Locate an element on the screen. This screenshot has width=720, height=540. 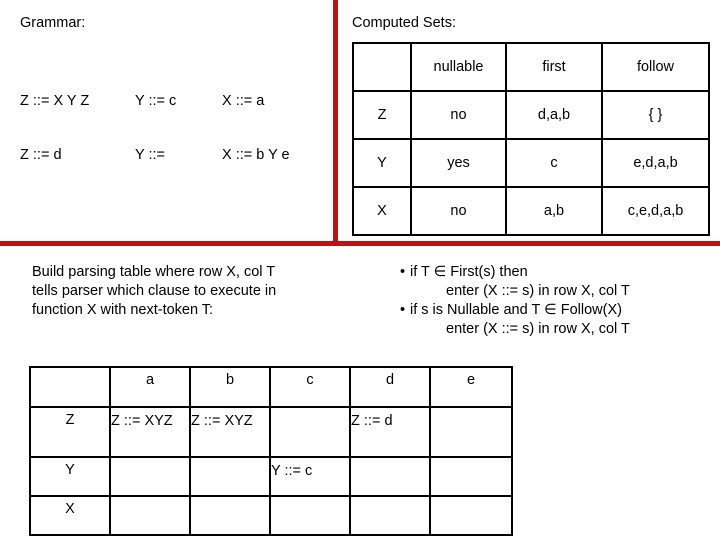
parsing-cell-y-a is located at coordinates (150, 476).